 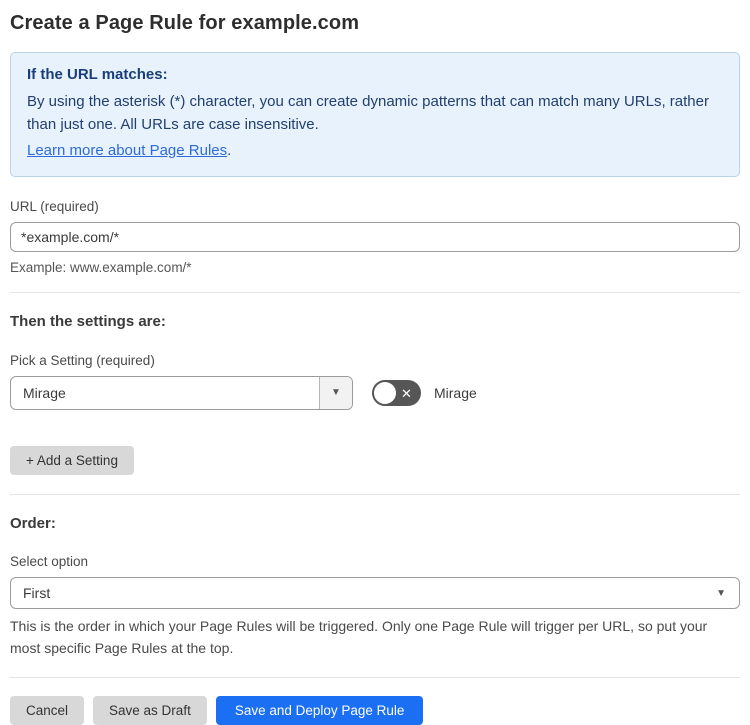 What do you see at coordinates (88, 321) in the screenshot?
I see `settings-section-heading: Then the settings are:` at bounding box center [88, 321].